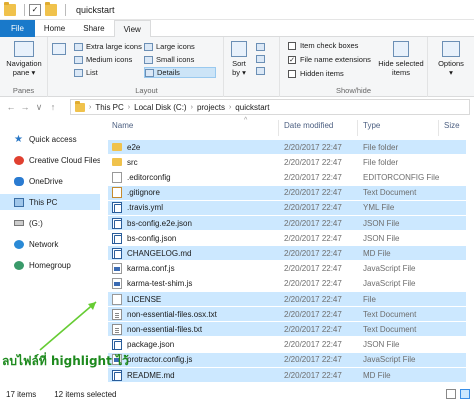  Describe the element at coordinates (65, 361) in the screenshot. I see `annotation-text: ลบไฟล์ที่ highlight ไว้` at that location.